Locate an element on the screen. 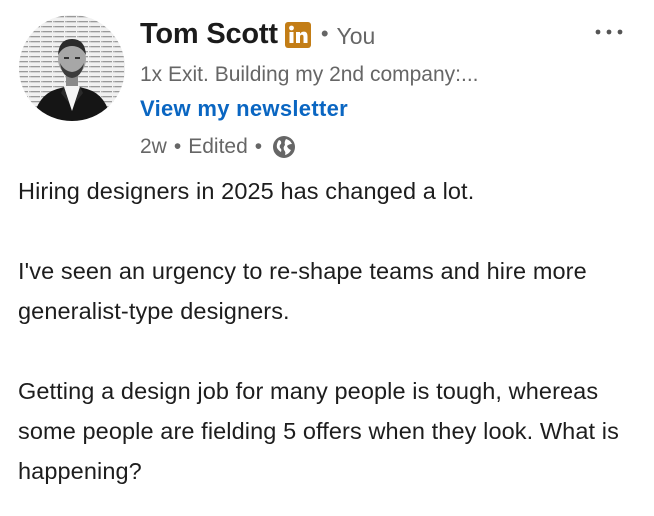 The width and height of the screenshot is (654, 516). view-newsletter-link: View my newsletter is located at coordinates (244, 109).